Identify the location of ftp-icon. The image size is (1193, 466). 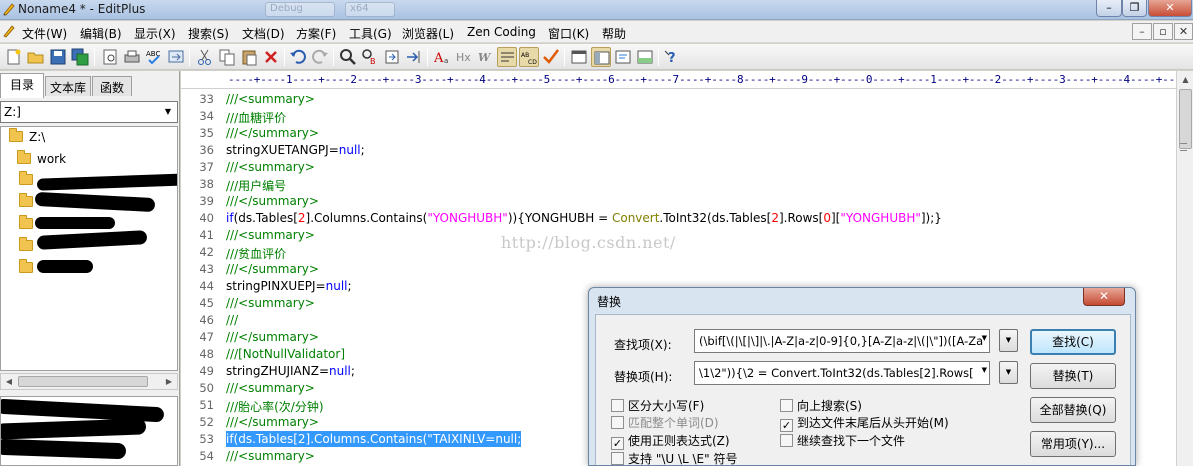
(176, 57).